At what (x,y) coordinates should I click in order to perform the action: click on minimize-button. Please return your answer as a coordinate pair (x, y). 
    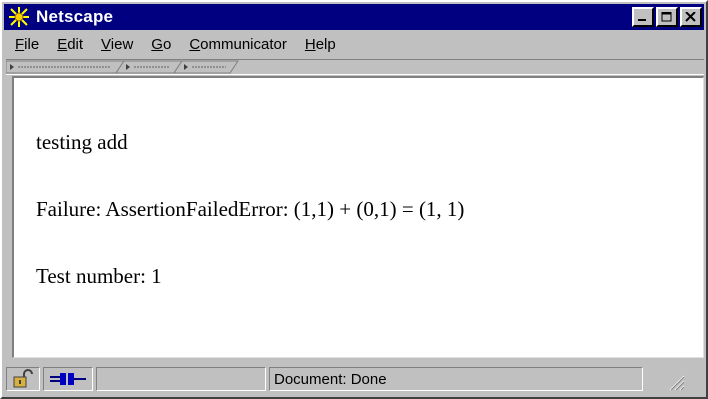
    Looking at the image, I should click on (643, 17).